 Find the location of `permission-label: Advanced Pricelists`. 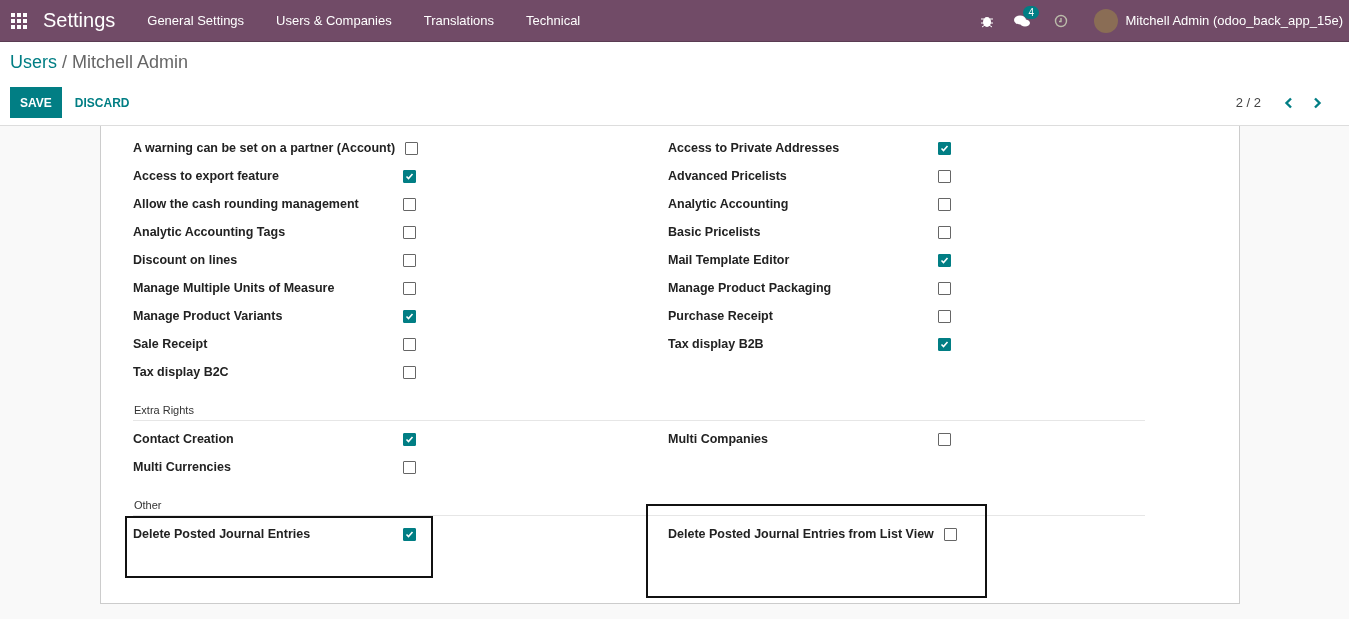

permission-label: Advanced Pricelists is located at coordinates (728, 176).